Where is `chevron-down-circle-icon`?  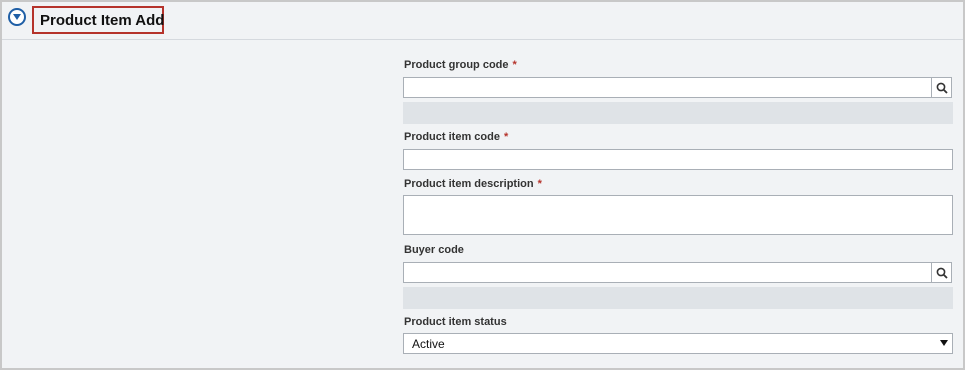
chevron-down-circle-icon is located at coordinates (17, 17).